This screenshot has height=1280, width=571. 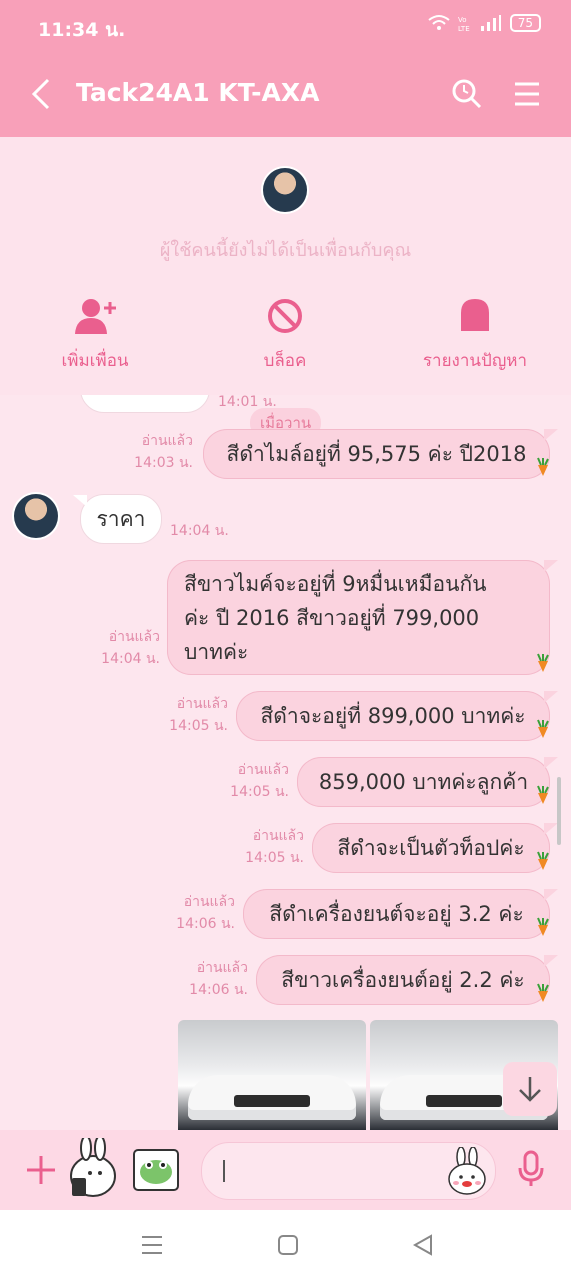 I want to click on incoming-message-bubble: ราคา, so click(x=117, y=519).